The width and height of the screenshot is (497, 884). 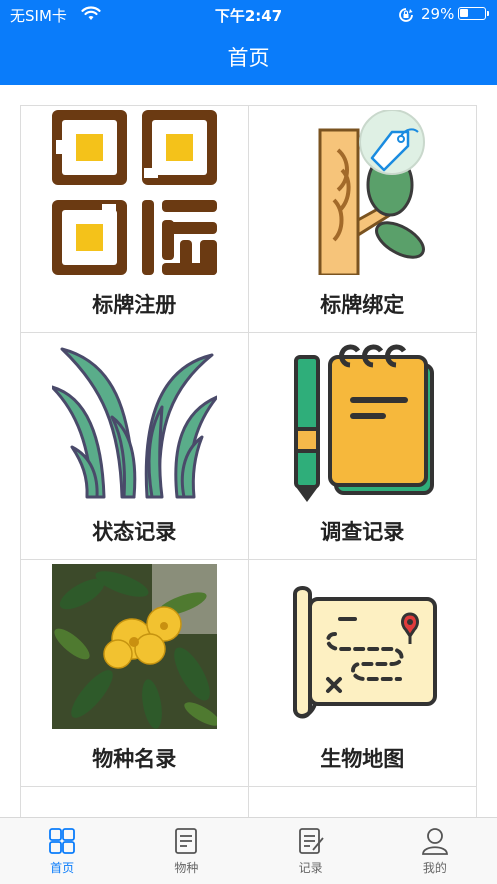 What do you see at coordinates (134, 759) in the screenshot?
I see `menu-item-label: 物种名录` at bounding box center [134, 759].